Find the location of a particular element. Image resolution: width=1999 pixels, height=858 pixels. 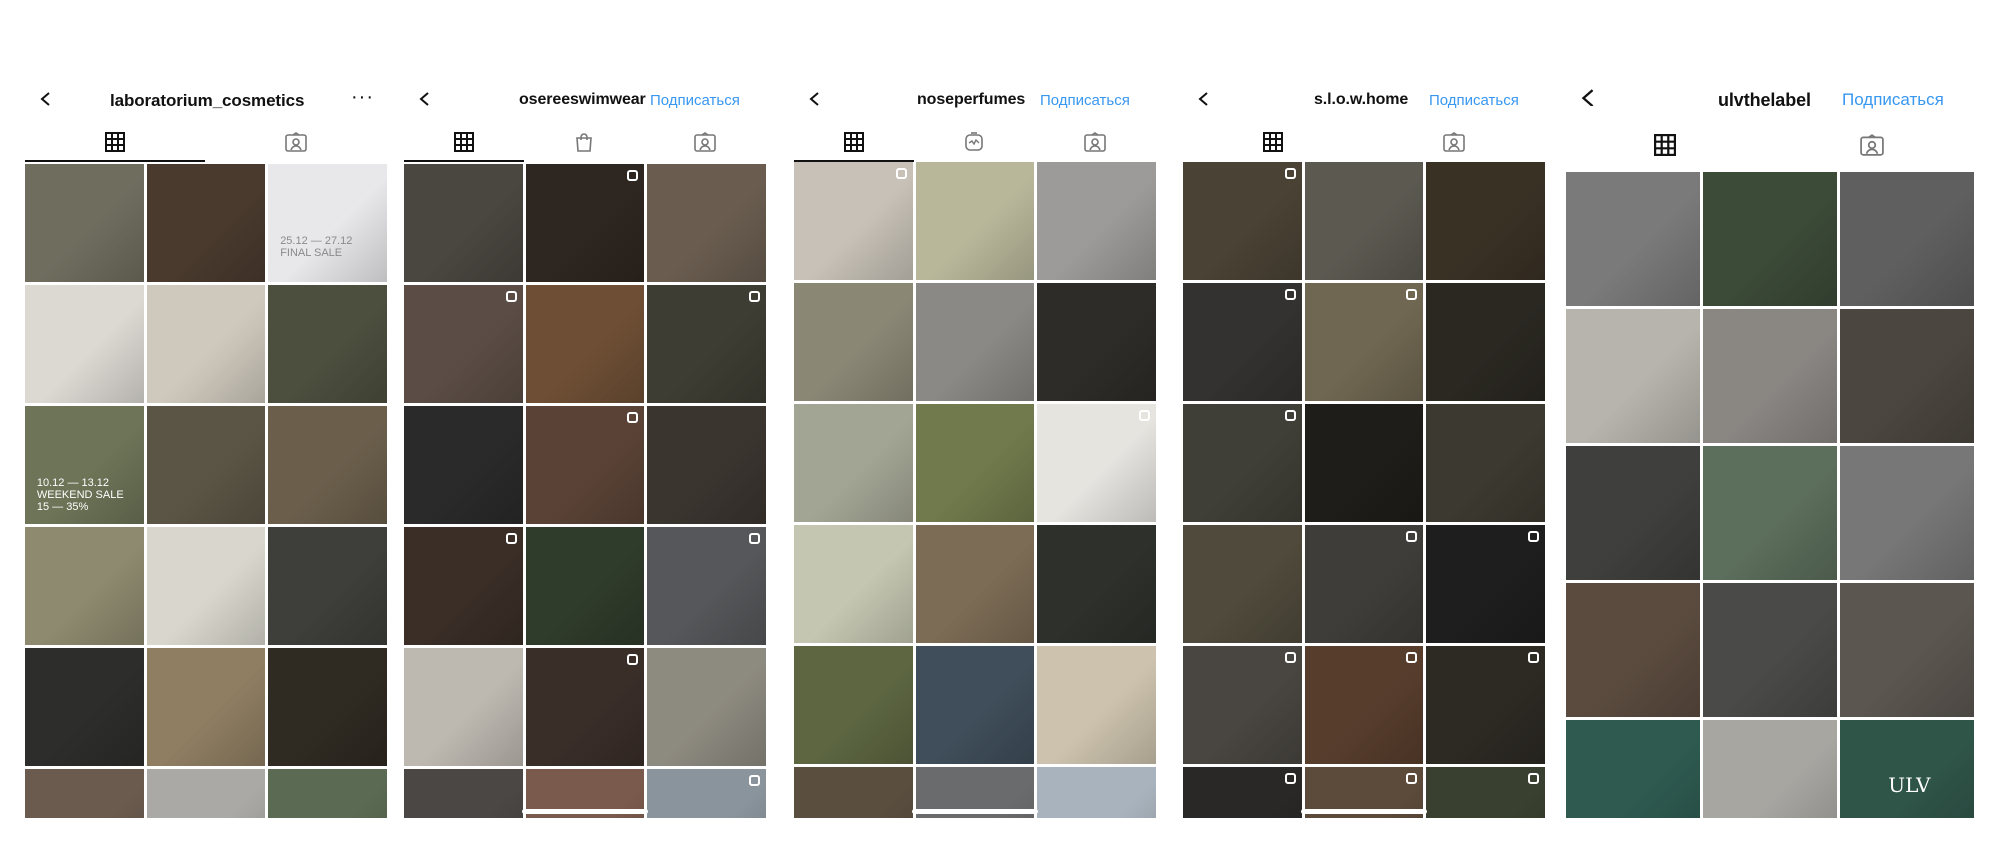

post-thumbnail: ULV is located at coordinates (1907, 769).